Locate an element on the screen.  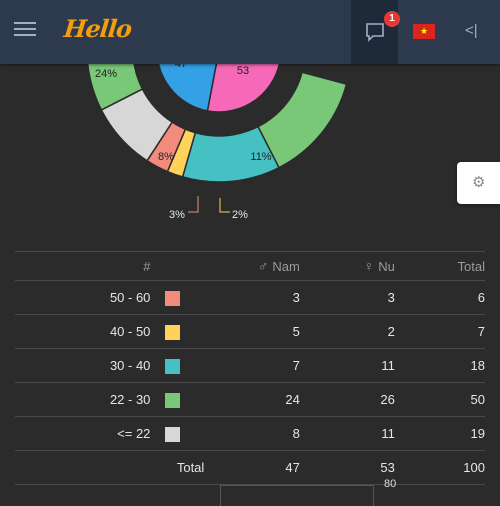
female-icon: ♀ is located at coordinates (369, 266).